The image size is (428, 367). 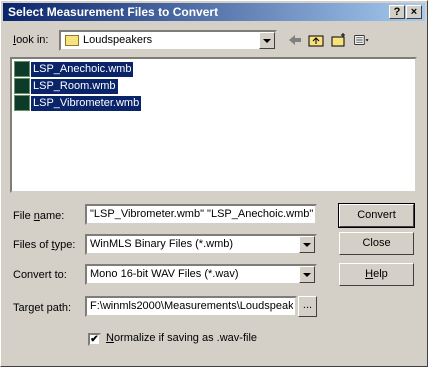 I want to click on file-type-select: WinMLS Binary Files (*.wmb), so click(x=201, y=244).